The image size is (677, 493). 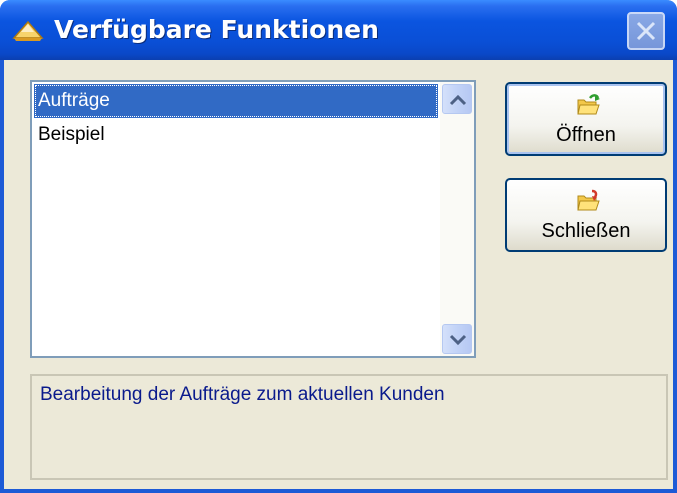 What do you see at coordinates (457, 219) in the screenshot?
I see `vertical-scrollbar` at bounding box center [457, 219].